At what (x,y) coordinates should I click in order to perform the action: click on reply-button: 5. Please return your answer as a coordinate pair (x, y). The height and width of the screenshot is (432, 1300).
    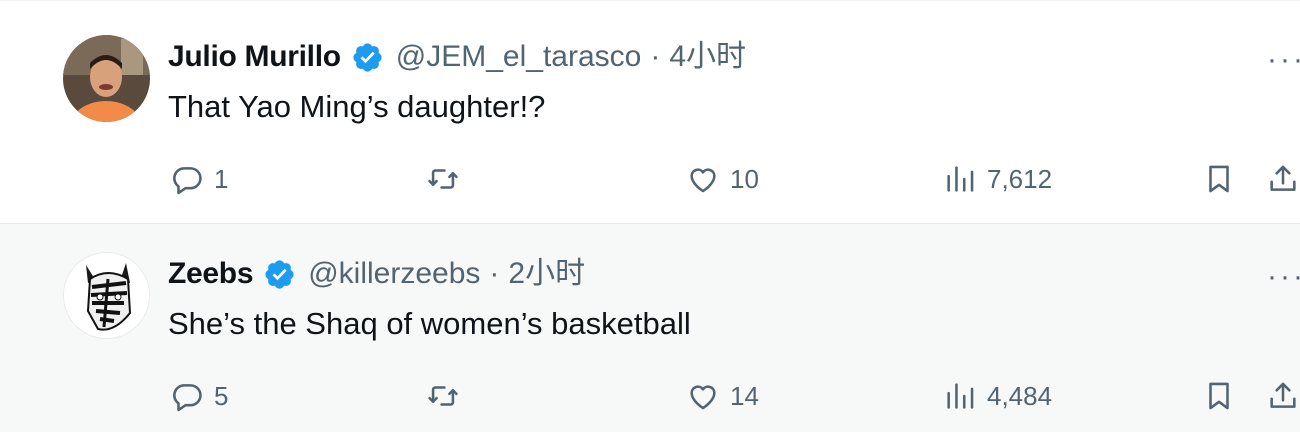
    Looking at the image, I should click on (199, 396).